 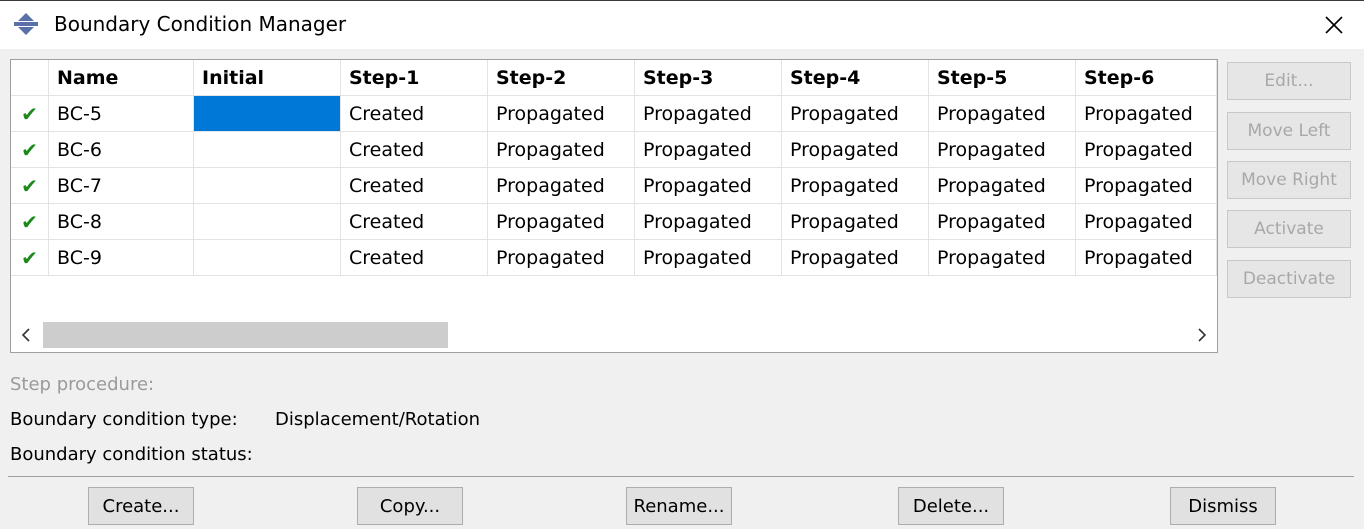 I want to click on column-header: Step-4, so click(x=855, y=78).